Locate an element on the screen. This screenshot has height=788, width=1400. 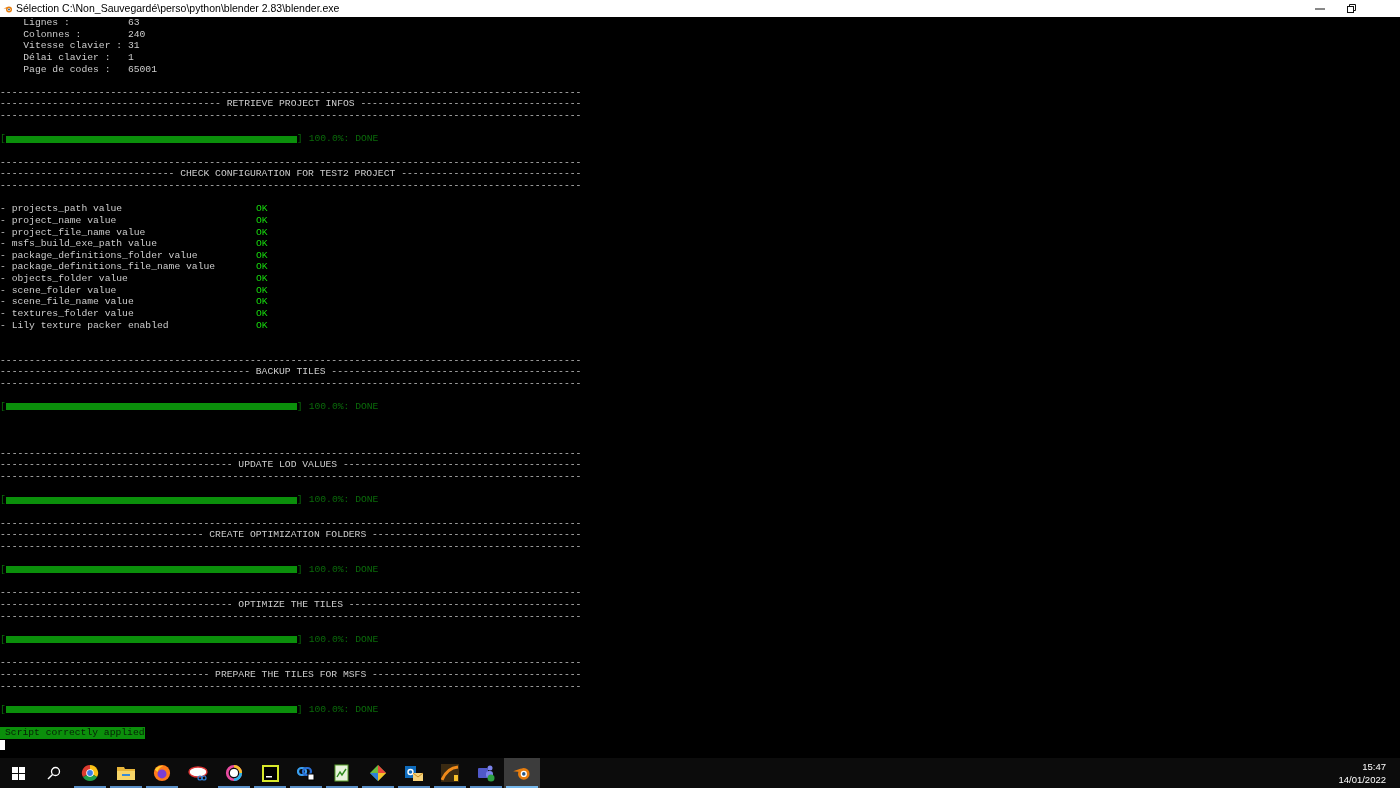
console-line: Délai clavier : 1 is located at coordinates (78, 57).